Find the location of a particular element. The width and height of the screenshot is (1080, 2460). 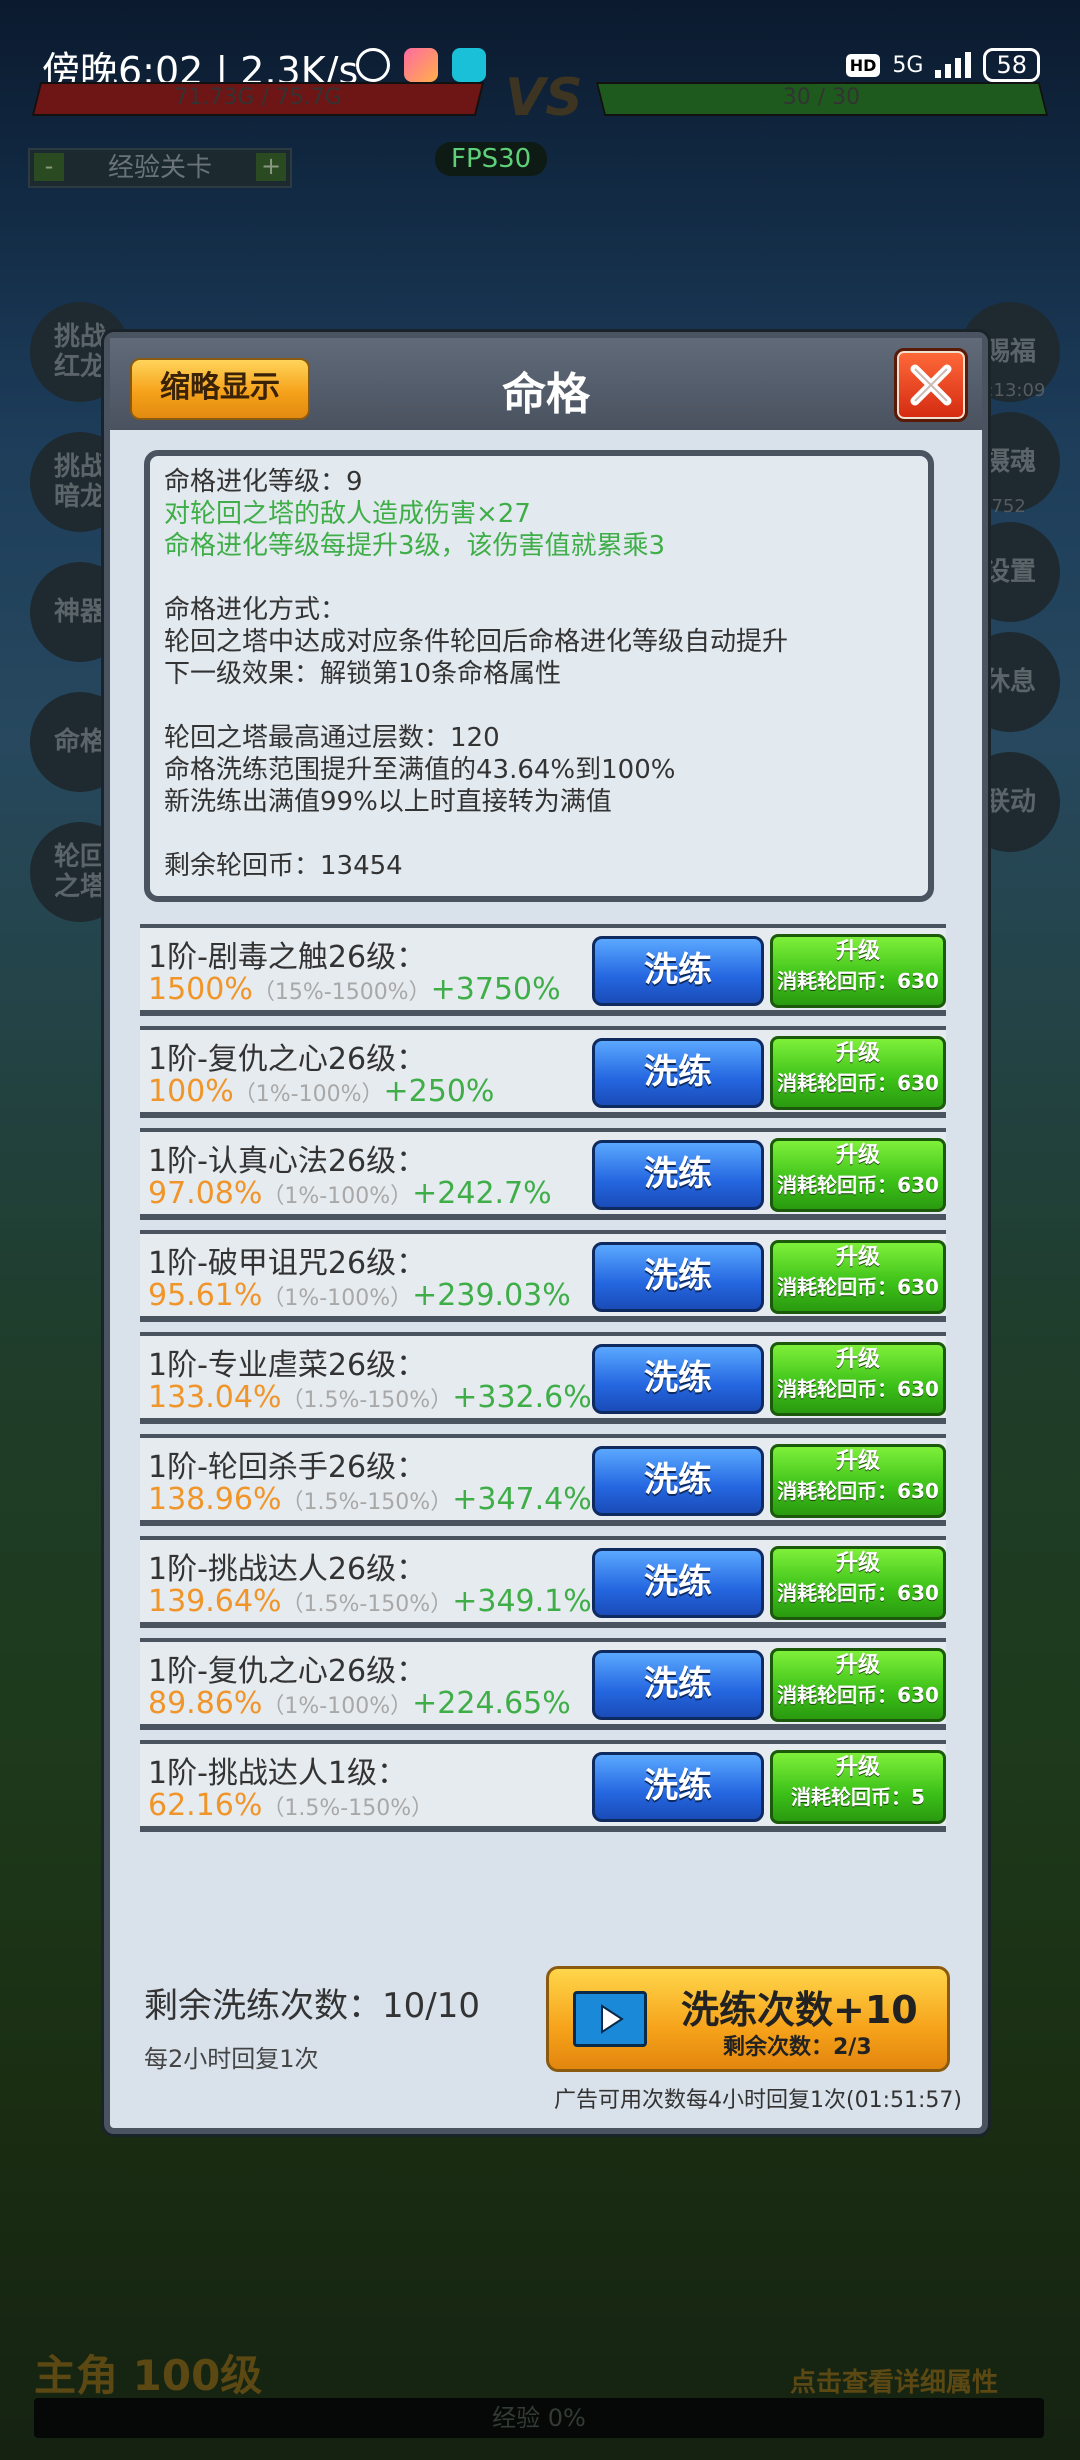

attribute-bonus: +239.03% is located at coordinates (491, 1295).